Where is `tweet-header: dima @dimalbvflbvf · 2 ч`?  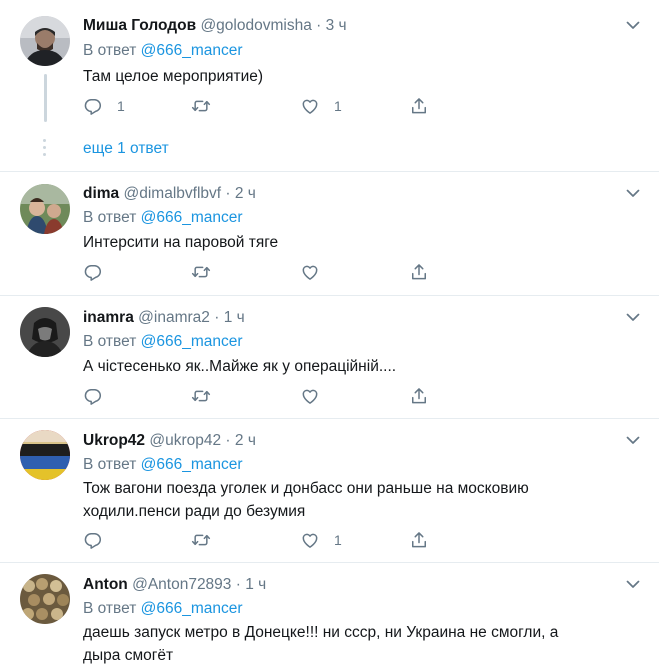 tweet-header: dima @dimalbvflbvf · 2 ч is located at coordinates (169, 194).